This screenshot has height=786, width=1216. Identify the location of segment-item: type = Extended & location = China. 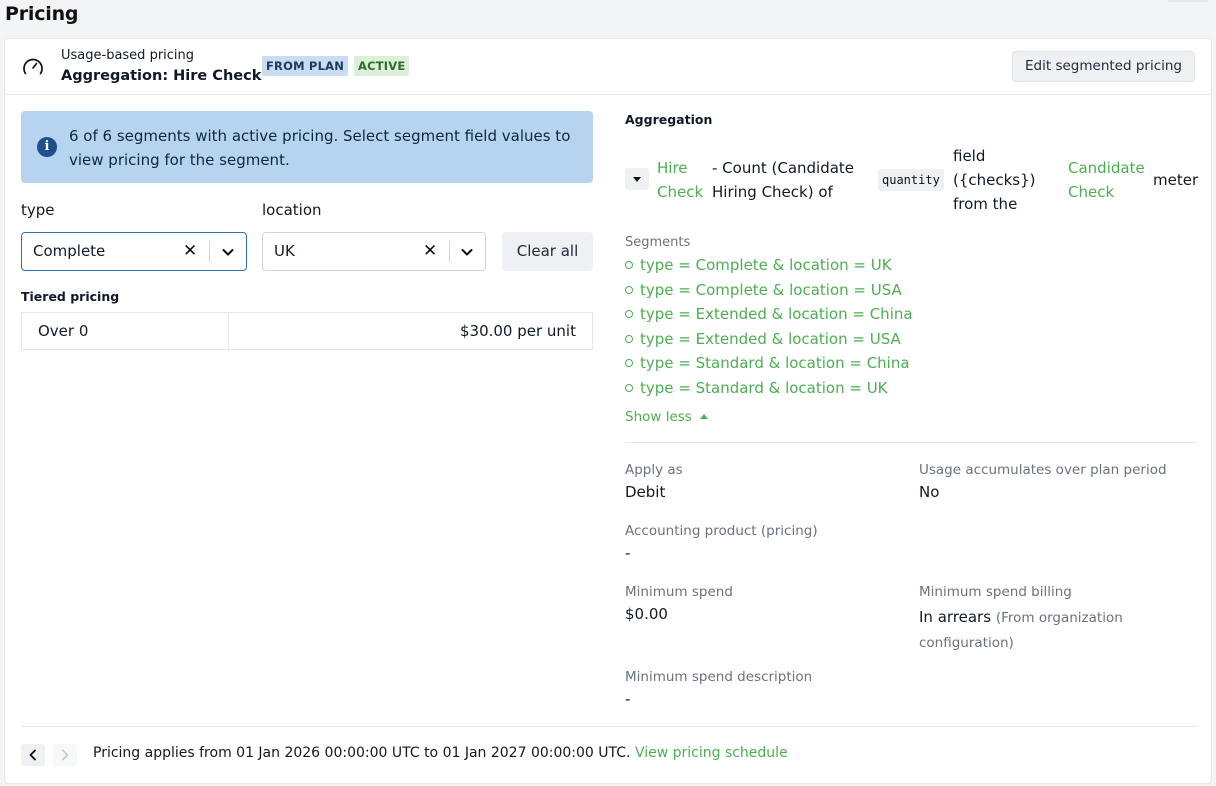
(769, 314).